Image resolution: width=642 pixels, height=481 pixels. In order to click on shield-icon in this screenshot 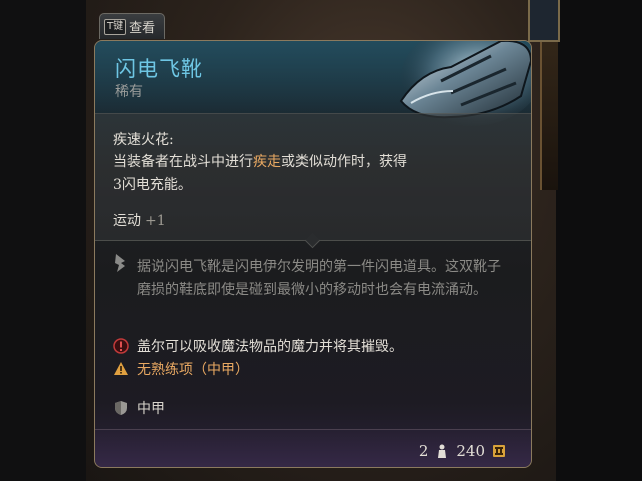, I will do `click(121, 408)`.